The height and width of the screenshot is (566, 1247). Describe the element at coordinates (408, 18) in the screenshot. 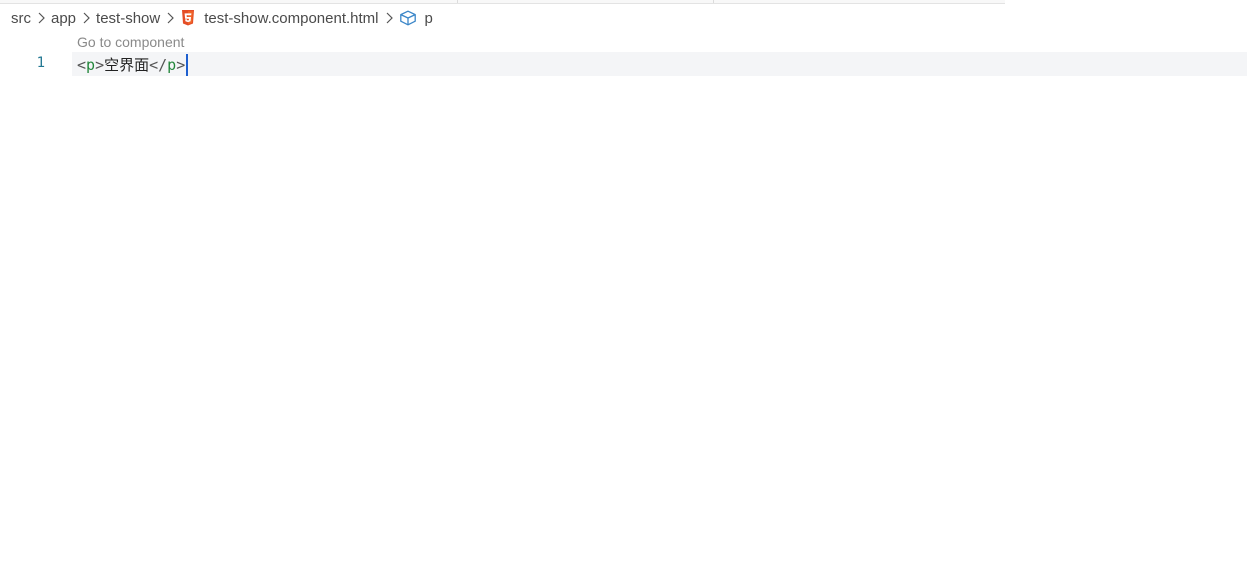

I see `cube-icon` at that location.